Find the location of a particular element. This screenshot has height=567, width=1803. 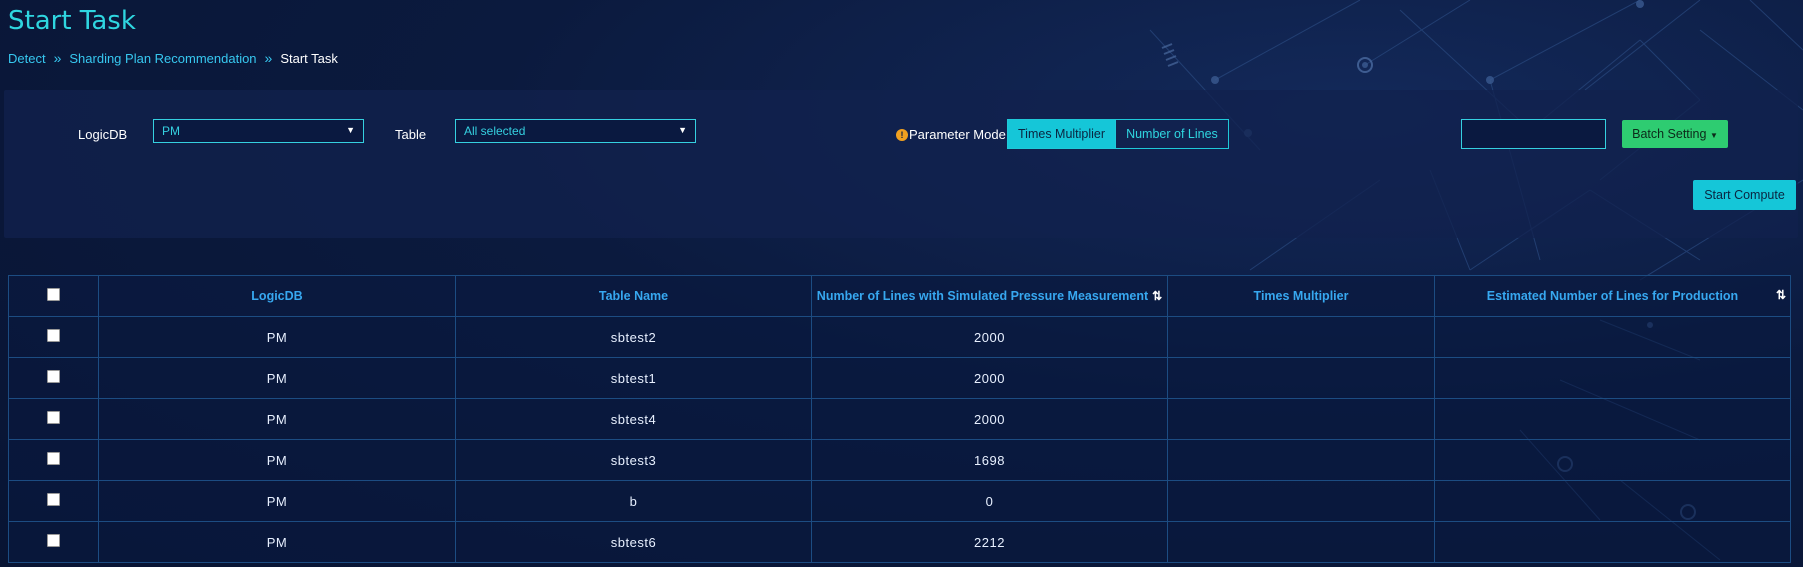

breadcrumb-sharding-plan: Sharding Plan Recommendation is located at coordinates (162, 58).